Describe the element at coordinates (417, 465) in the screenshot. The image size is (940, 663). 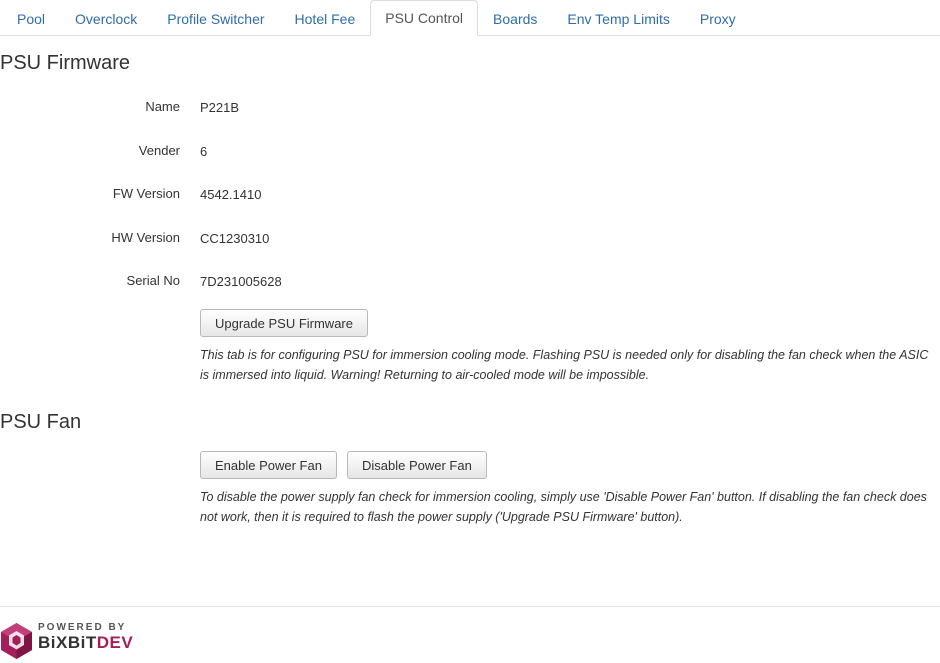
I see `disable-power-fan-button: Disable Power Fan` at that location.